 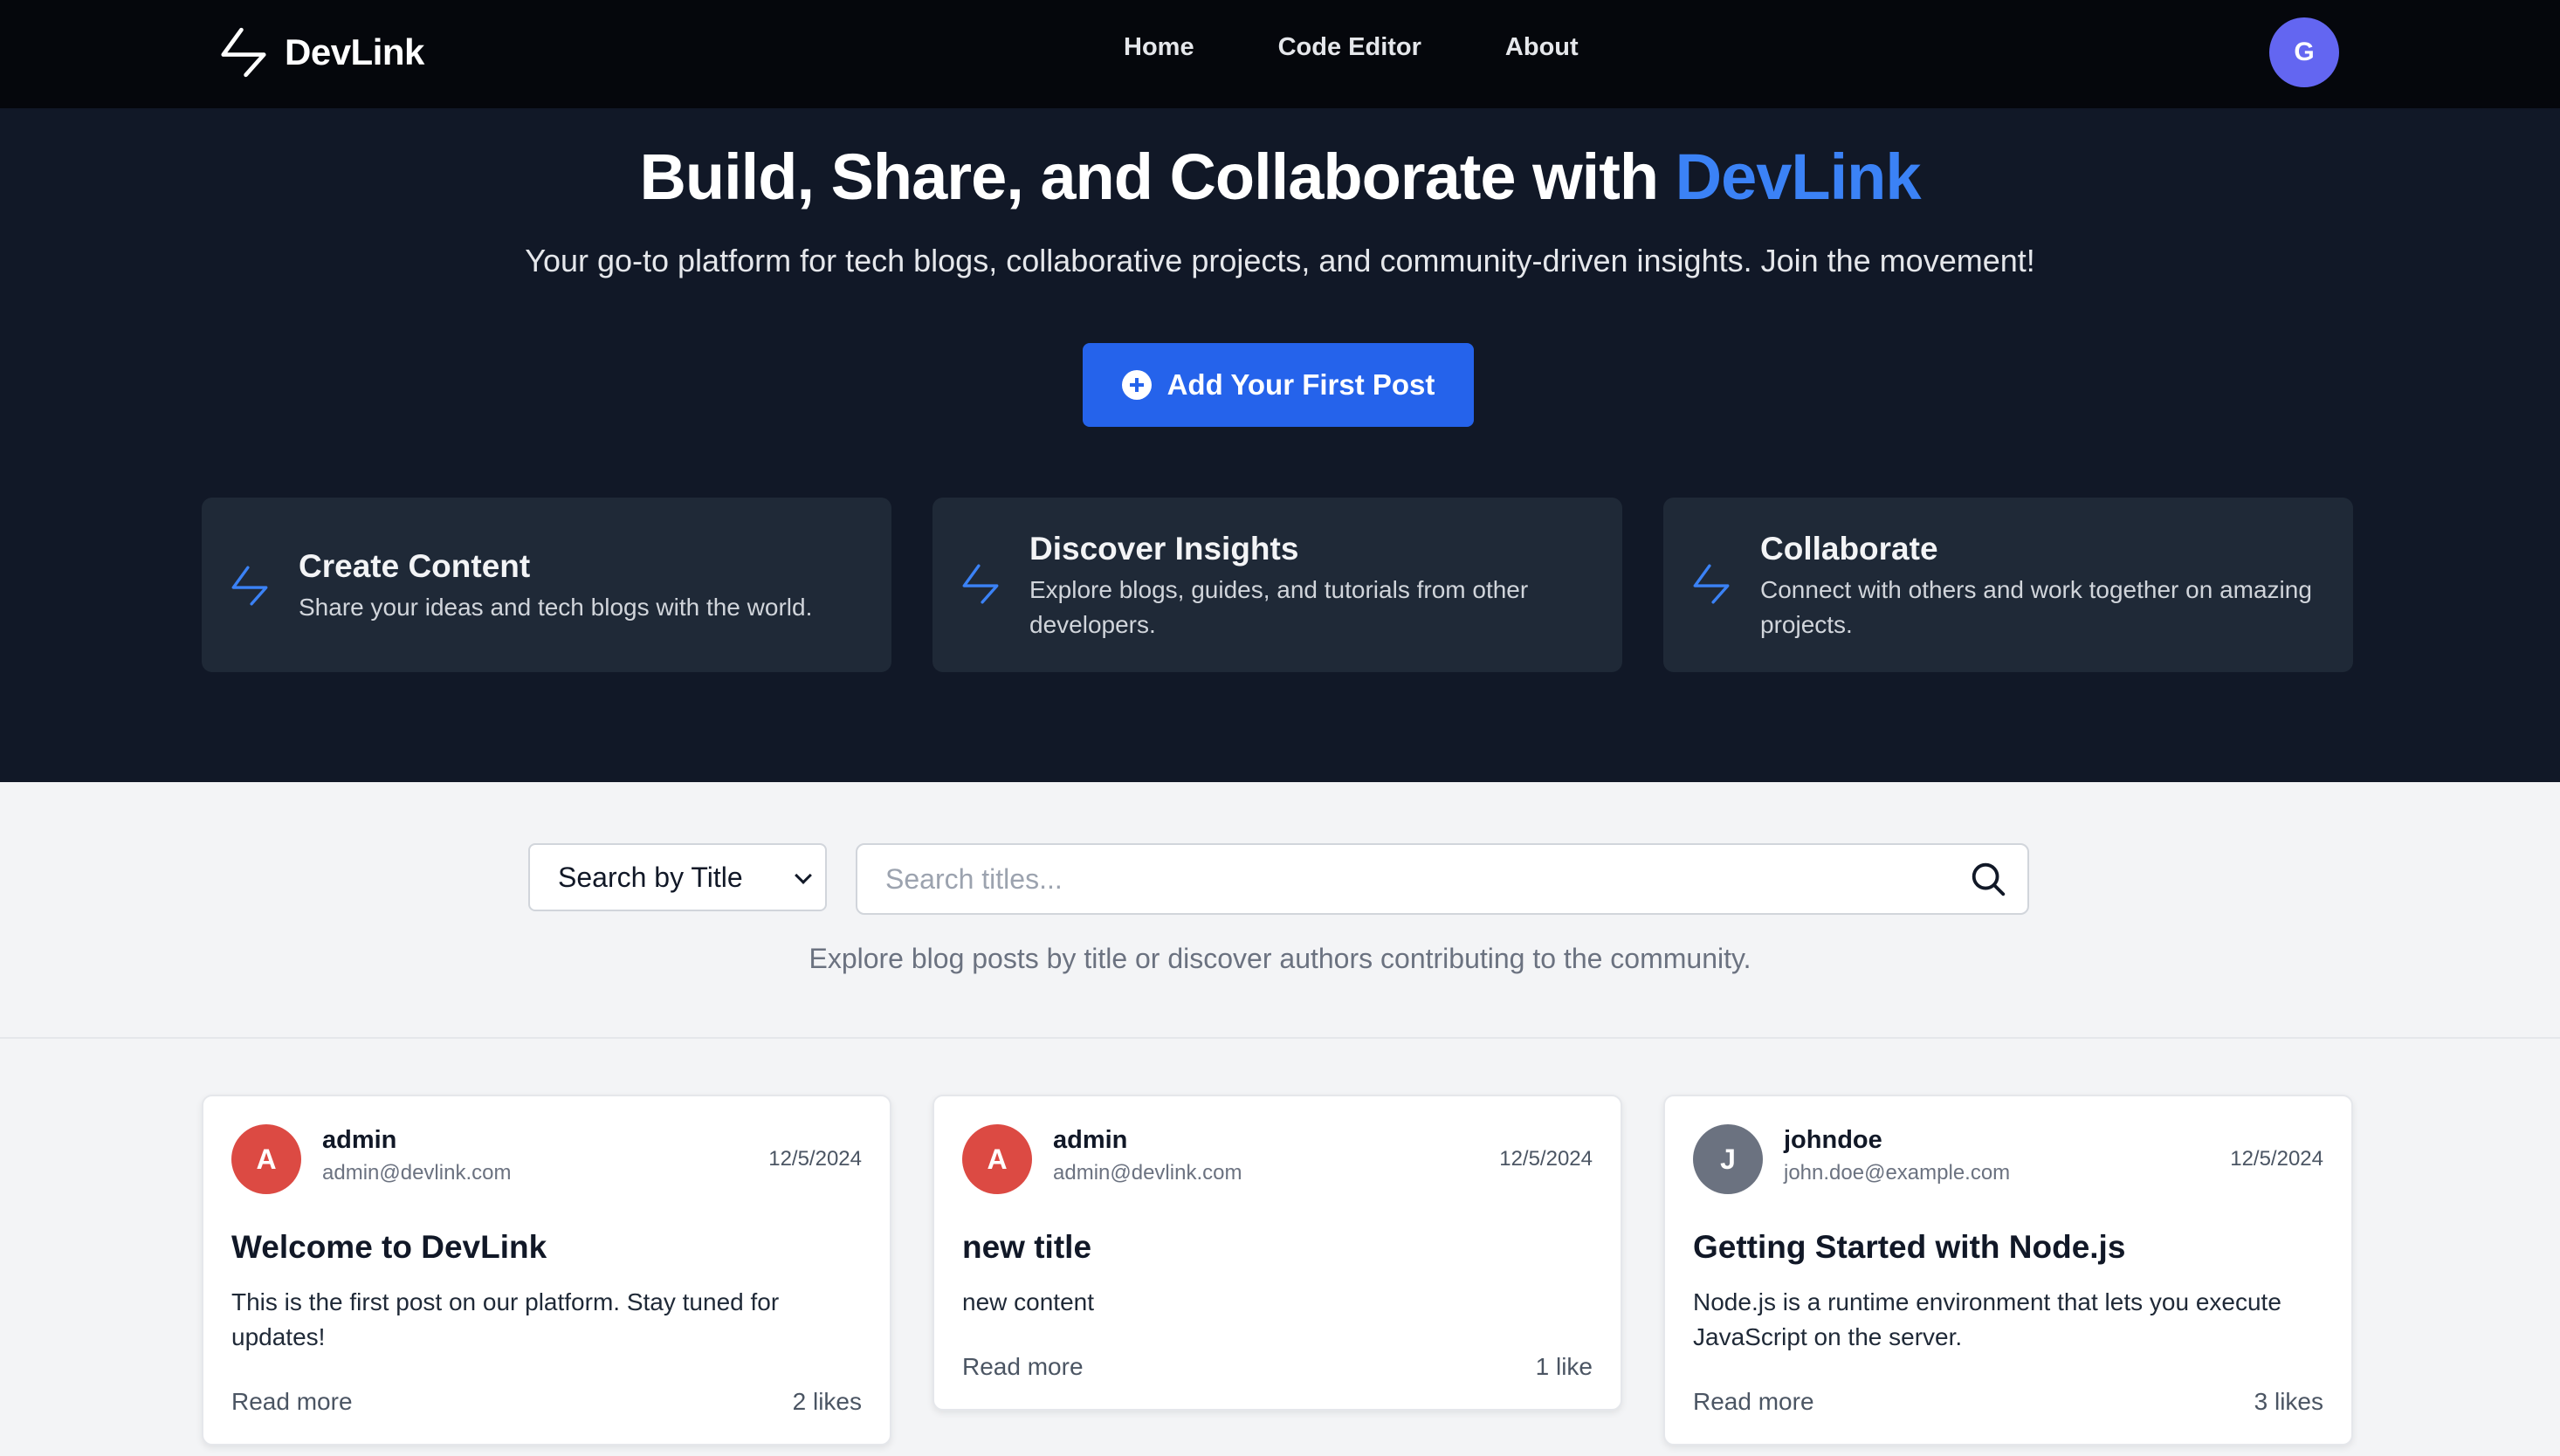 What do you see at coordinates (389, 1247) in the screenshot?
I see `post-title: Welcome to DevLink` at bounding box center [389, 1247].